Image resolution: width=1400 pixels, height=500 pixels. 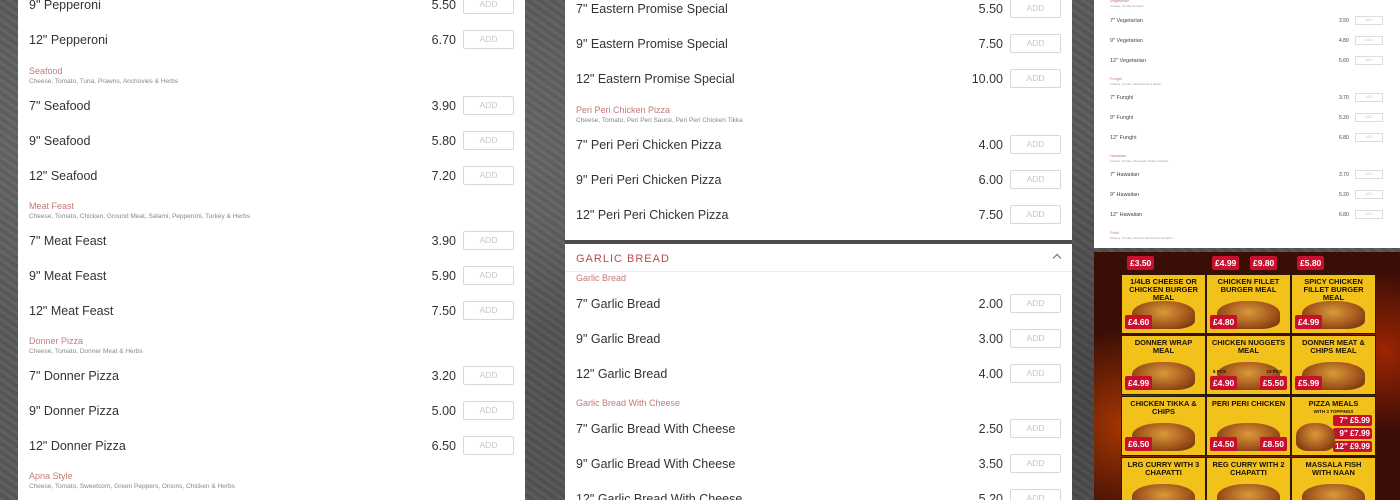 What do you see at coordinates (68, 241) in the screenshot?
I see `item-name: 7" Meat Feast` at bounding box center [68, 241].